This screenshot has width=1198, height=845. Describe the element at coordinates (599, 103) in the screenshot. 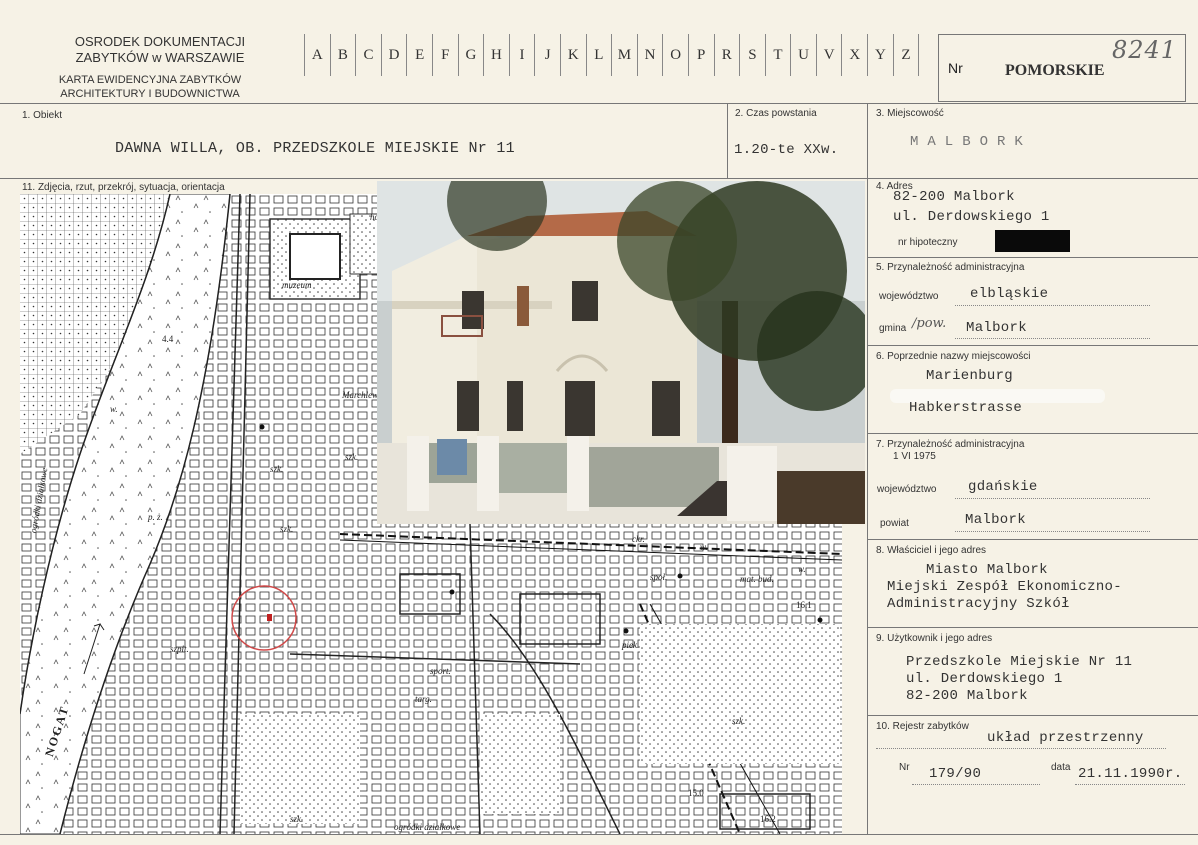

I see `rule-header-bottom` at that location.